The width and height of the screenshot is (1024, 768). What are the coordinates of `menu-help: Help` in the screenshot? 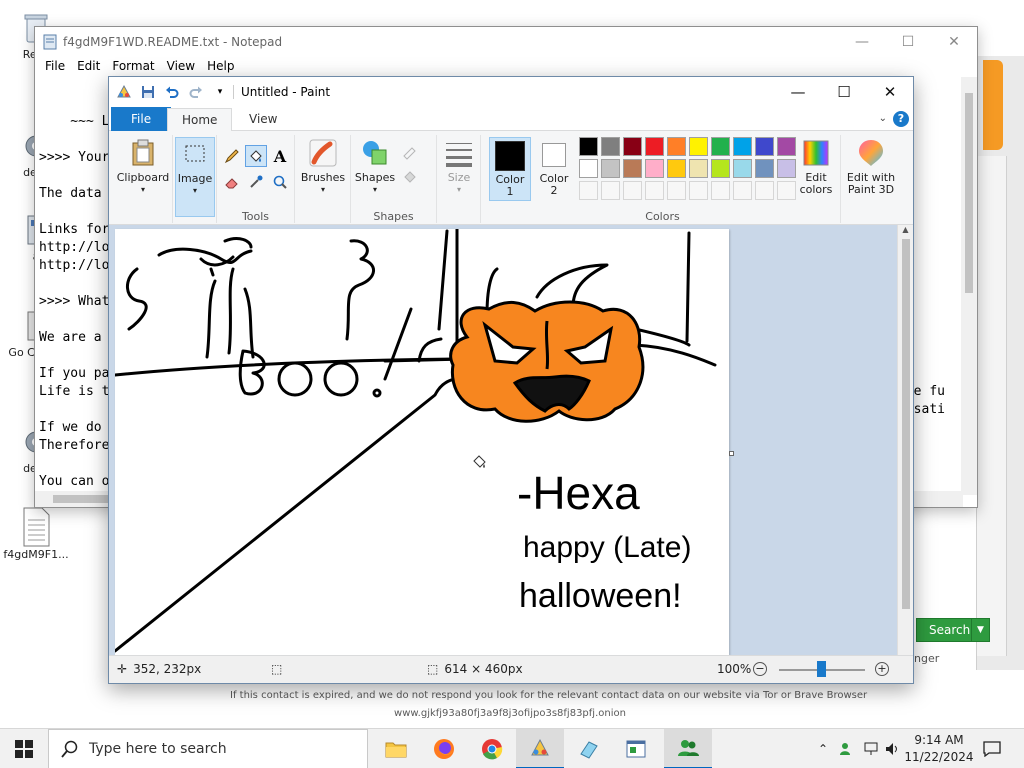 It's located at (220, 67).